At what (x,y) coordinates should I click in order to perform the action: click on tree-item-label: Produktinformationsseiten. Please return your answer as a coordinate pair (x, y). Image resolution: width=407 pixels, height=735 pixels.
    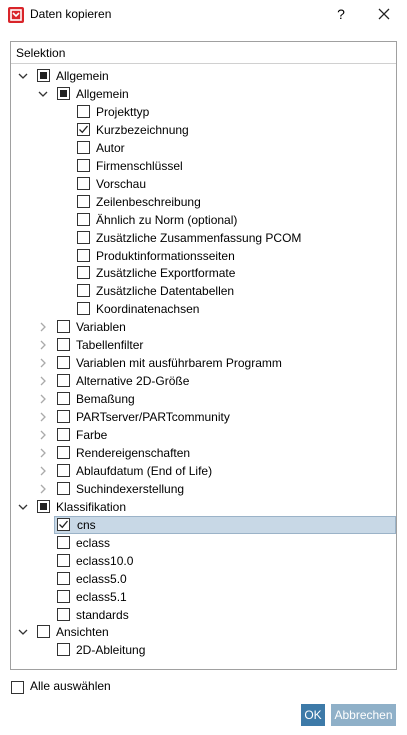
    Looking at the image, I should click on (165, 255).